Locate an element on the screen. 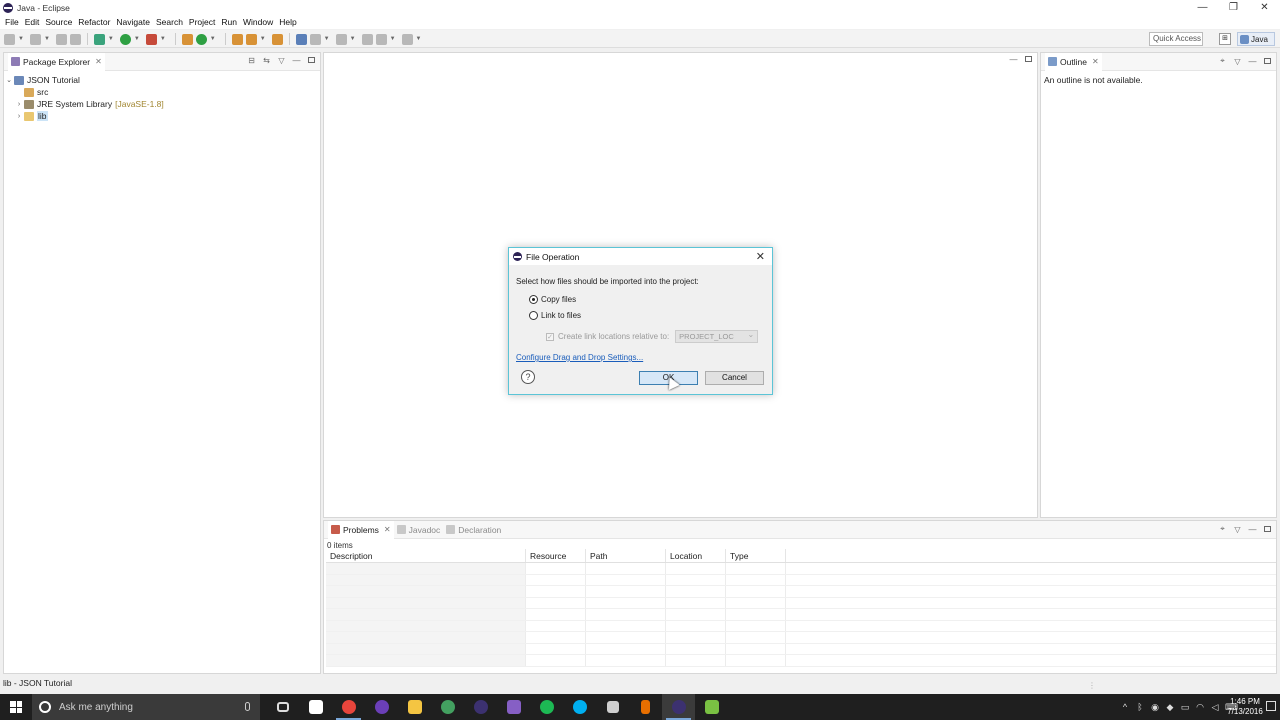 Image resolution: width=1280 pixels, height=720 pixels. taskbar-clock: 1:46 PM 7/13/2016 is located at coordinates (1245, 707).